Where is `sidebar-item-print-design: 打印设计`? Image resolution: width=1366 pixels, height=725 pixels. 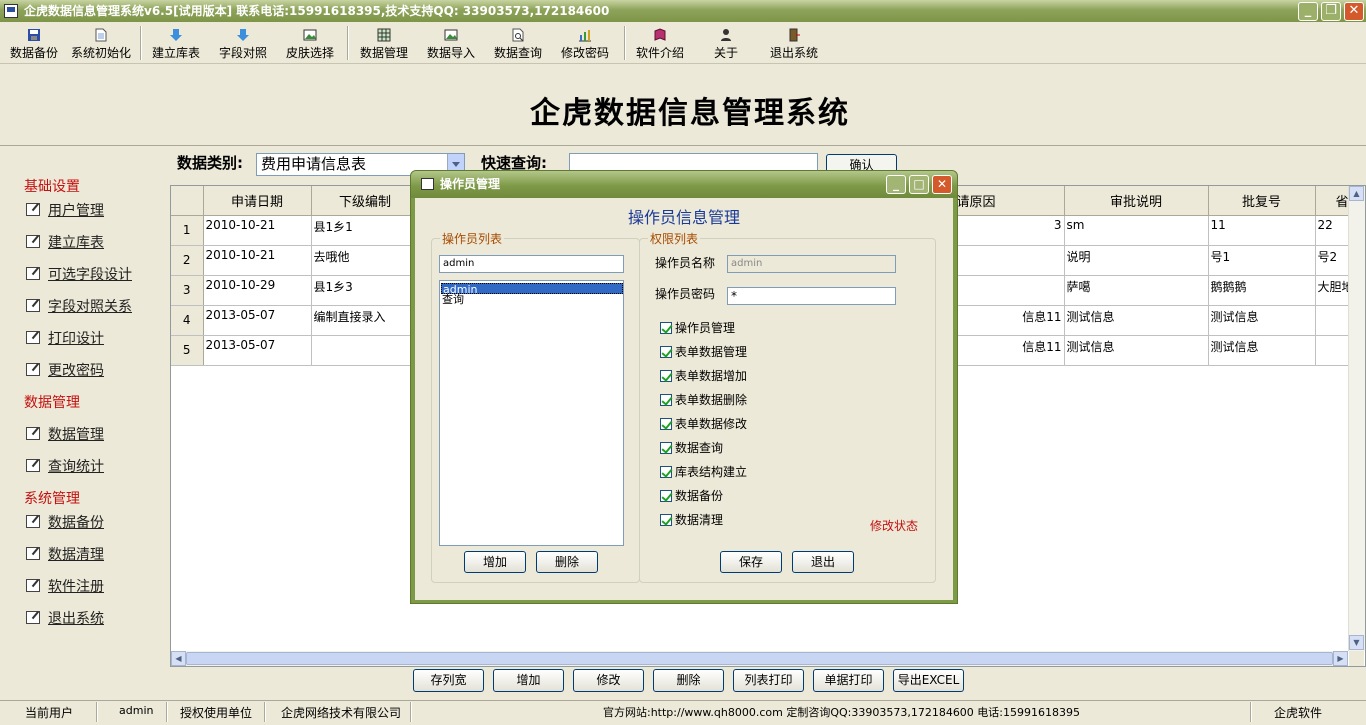 sidebar-item-print-design: 打印设计 is located at coordinates (65, 338).